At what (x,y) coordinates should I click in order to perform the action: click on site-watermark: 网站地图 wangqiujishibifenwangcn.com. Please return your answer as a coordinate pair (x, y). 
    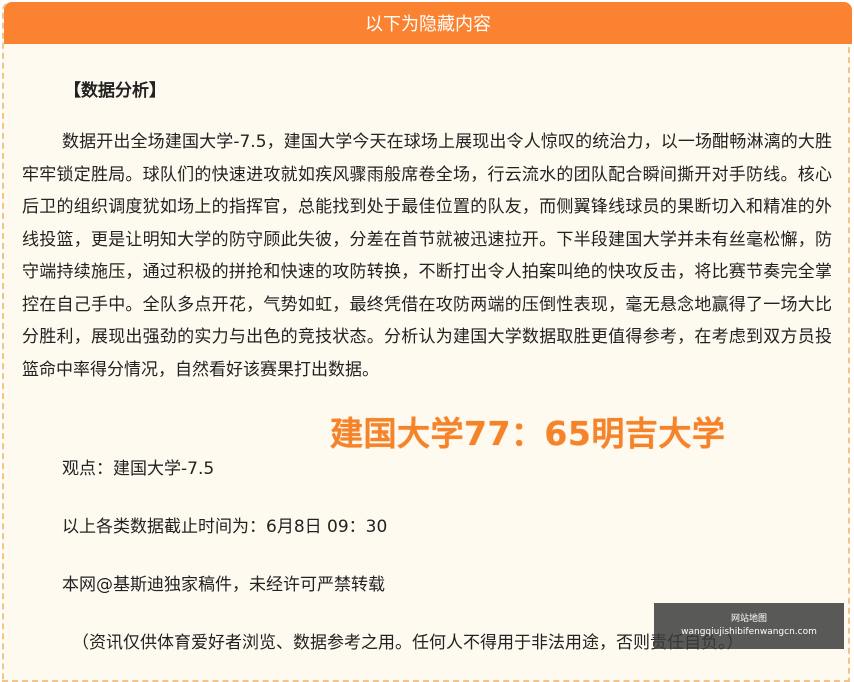
    Looking at the image, I should click on (749, 626).